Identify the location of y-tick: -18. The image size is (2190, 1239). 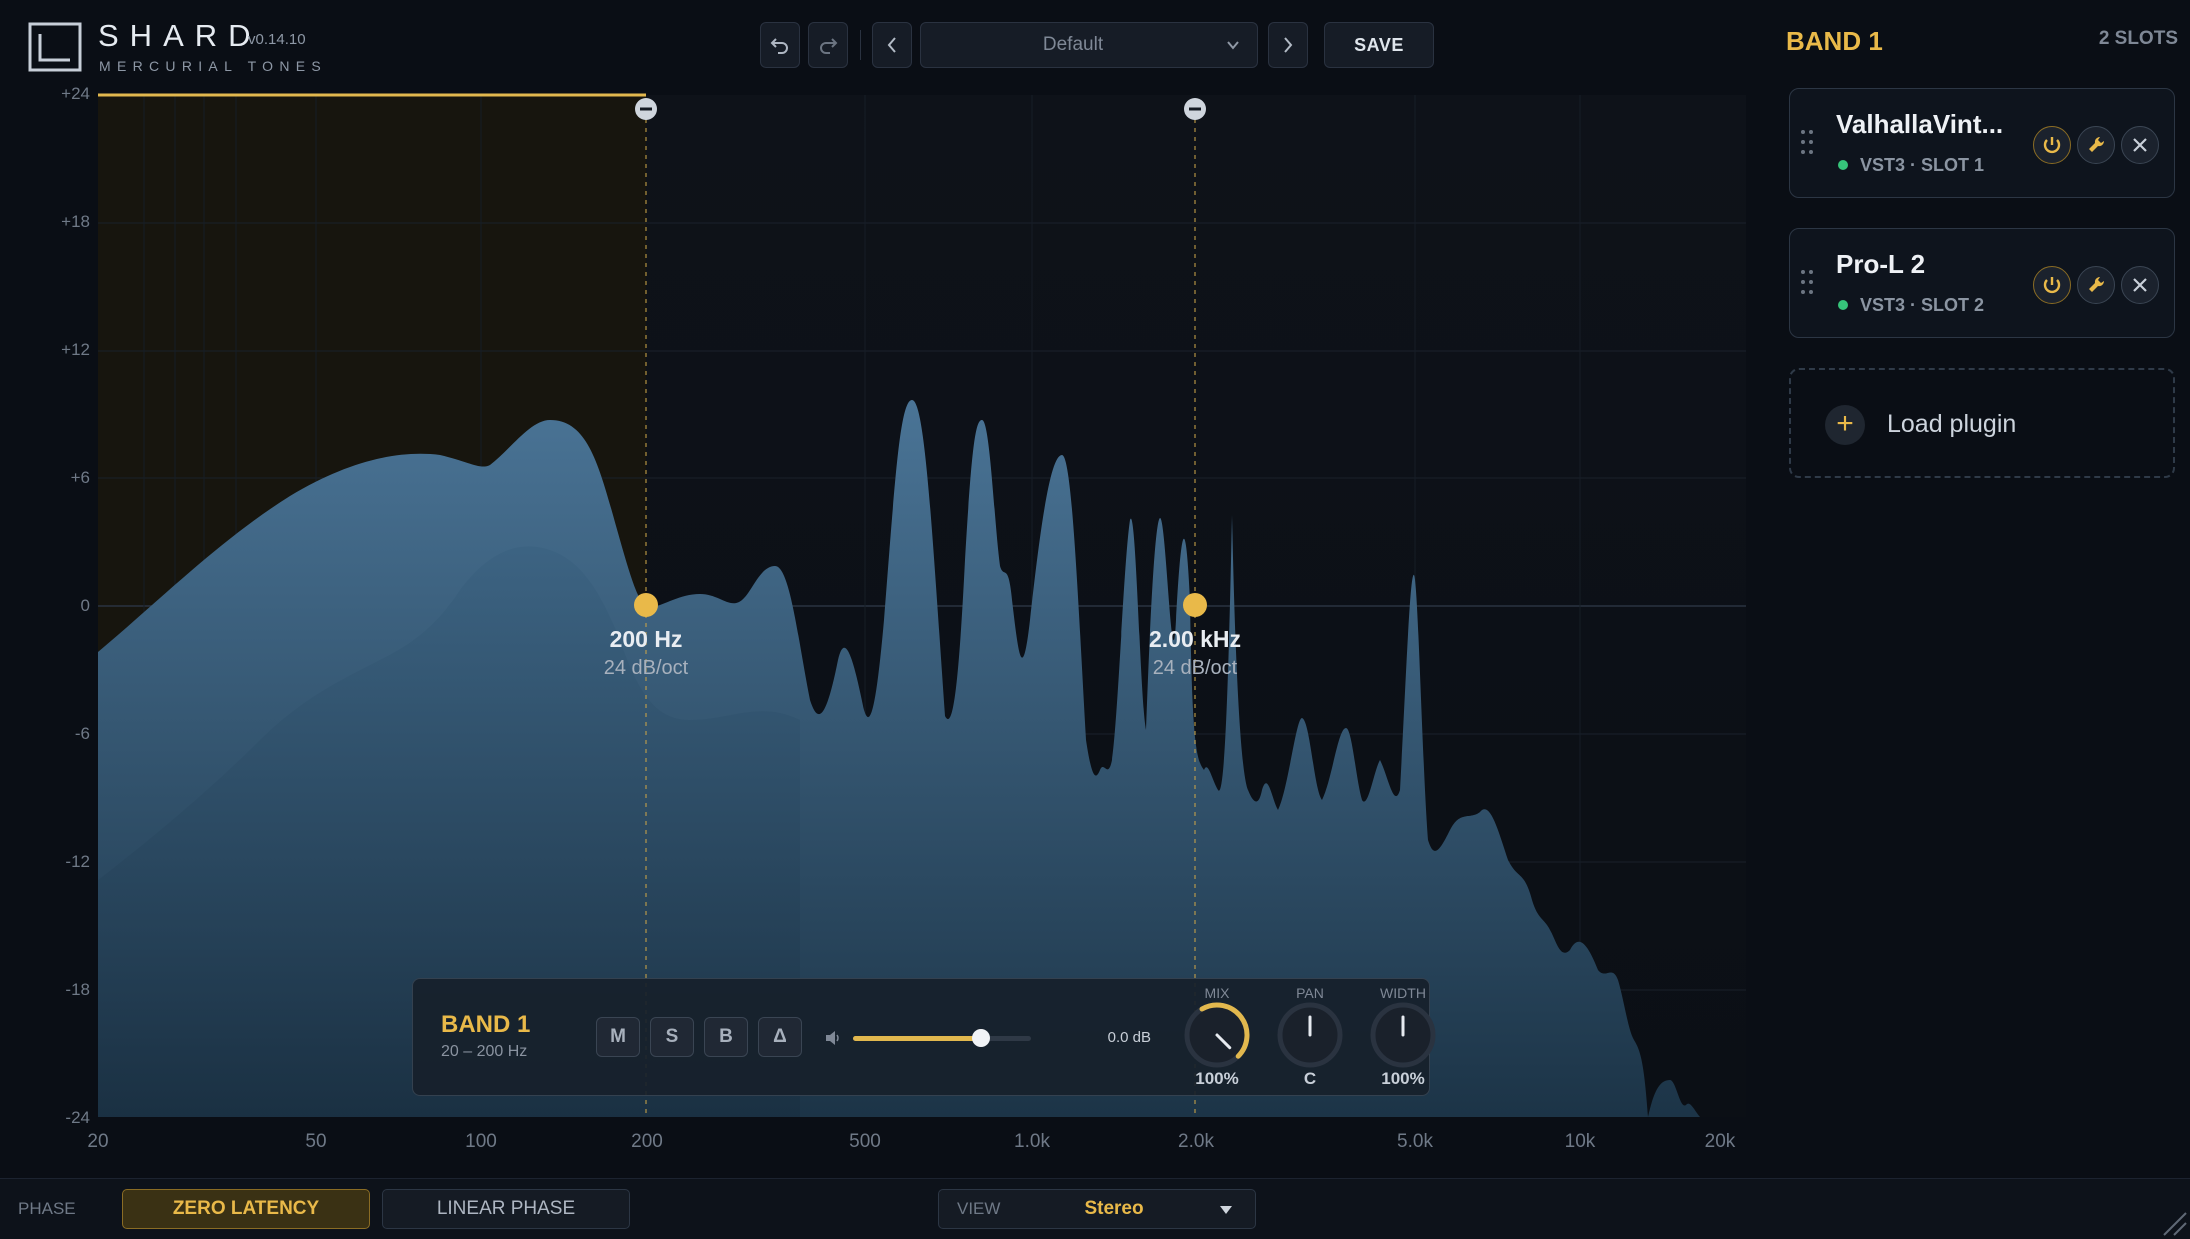
(77, 989).